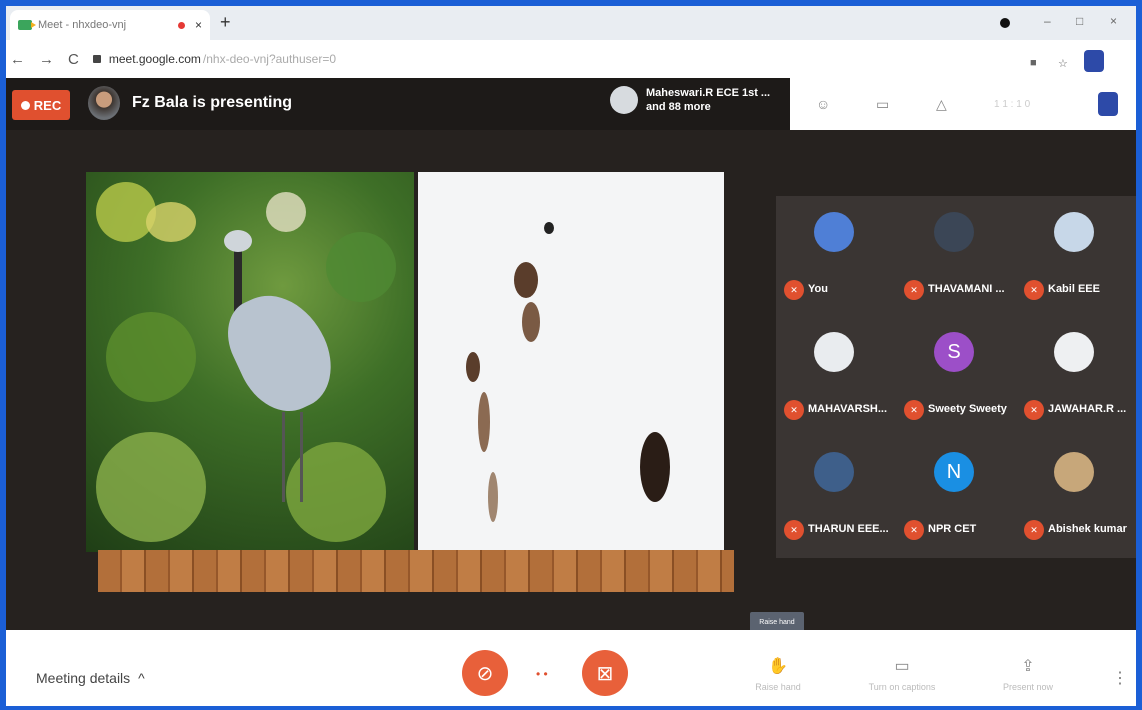 Image resolution: width=1142 pixels, height=710 pixels. What do you see at coordinates (1094, 61) in the screenshot?
I see `account-avatar` at bounding box center [1094, 61].